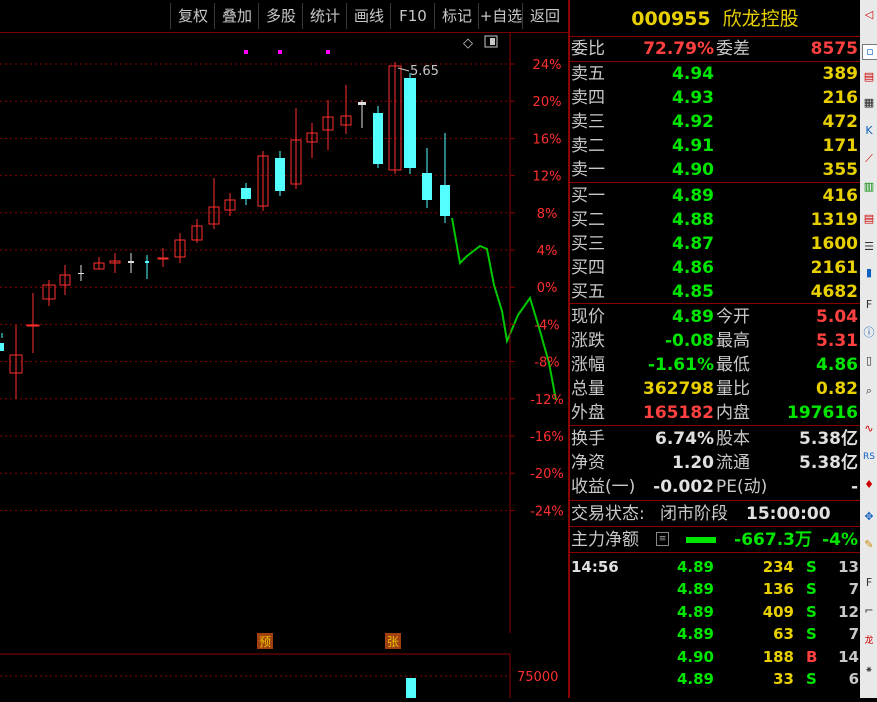  What do you see at coordinates (834, 244) in the screenshot?
I see `buy-volume: 1600` at bounding box center [834, 244].